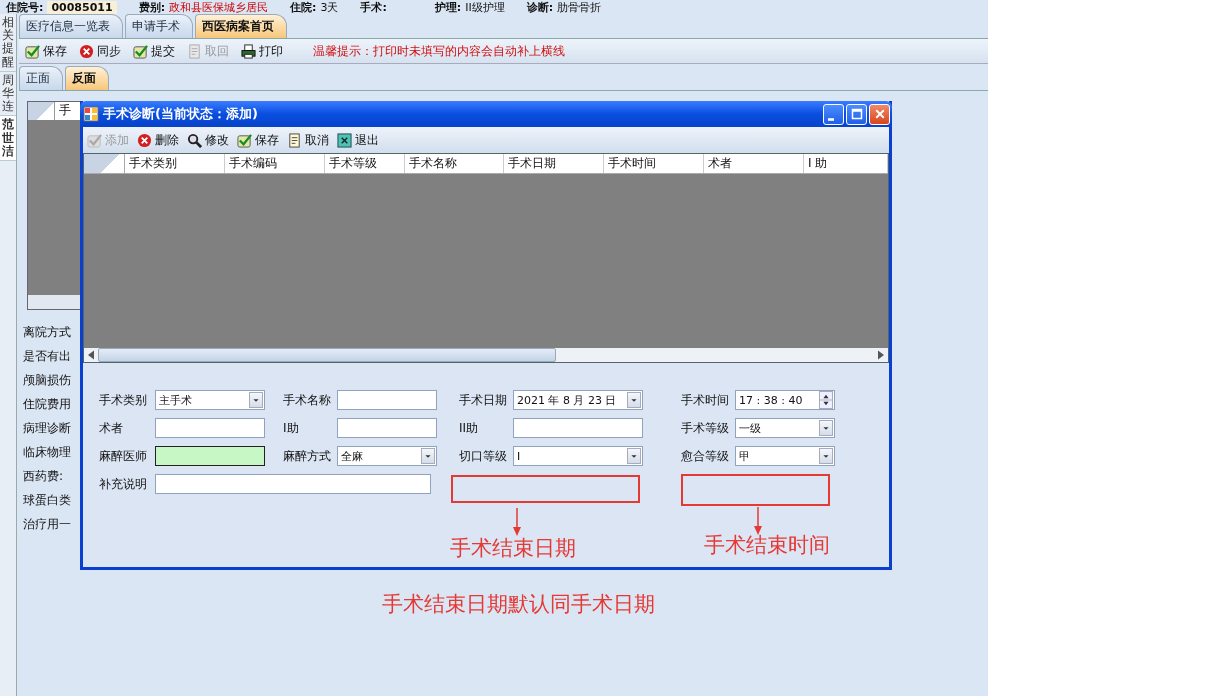 This screenshot has height=696, width=1214. I want to click on form-label: 球蛋白类, so click(47, 500).